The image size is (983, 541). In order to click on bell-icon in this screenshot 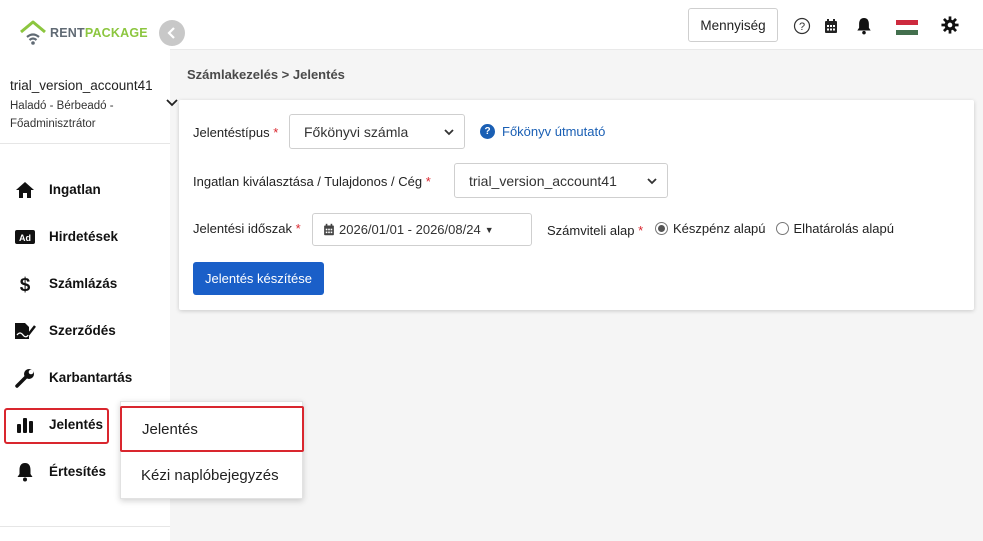, I will do `click(25, 472)`.